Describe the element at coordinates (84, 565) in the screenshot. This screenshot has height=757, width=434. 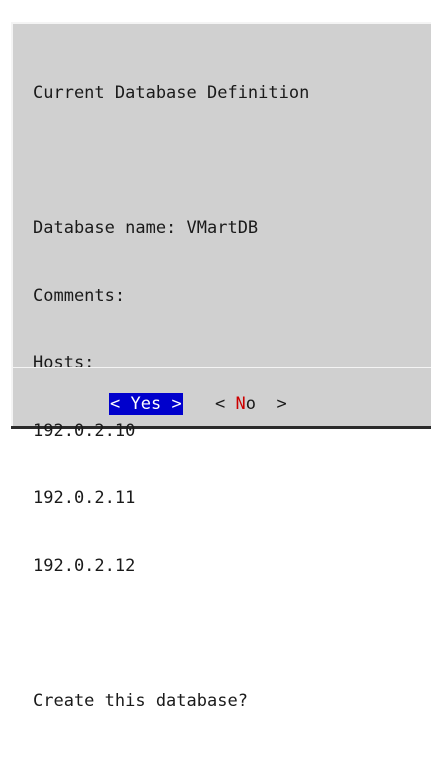
I see `host-entry: 192.0.2.12` at that location.